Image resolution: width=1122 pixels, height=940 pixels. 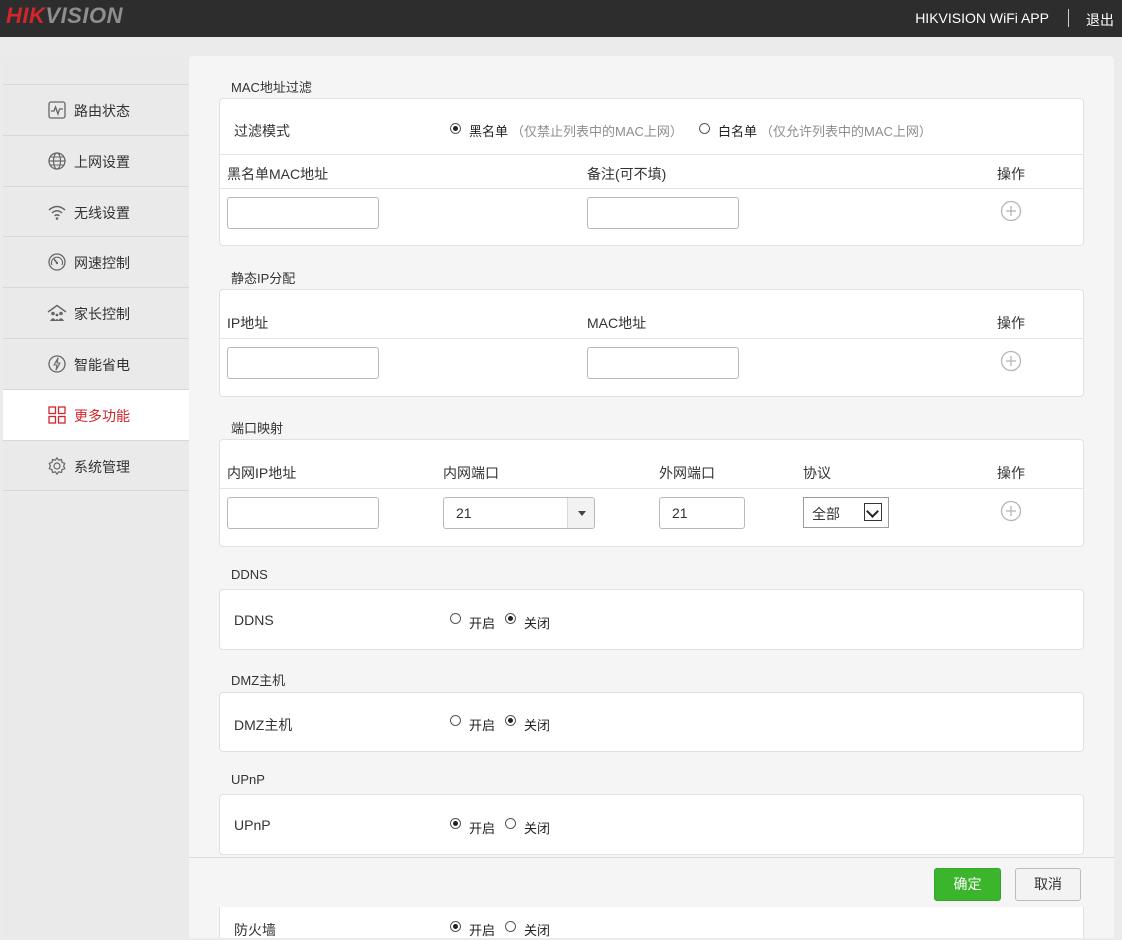 What do you see at coordinates (57, 415) in the screenshot?
I see `grid-icon` at bounding box center [57, 415].